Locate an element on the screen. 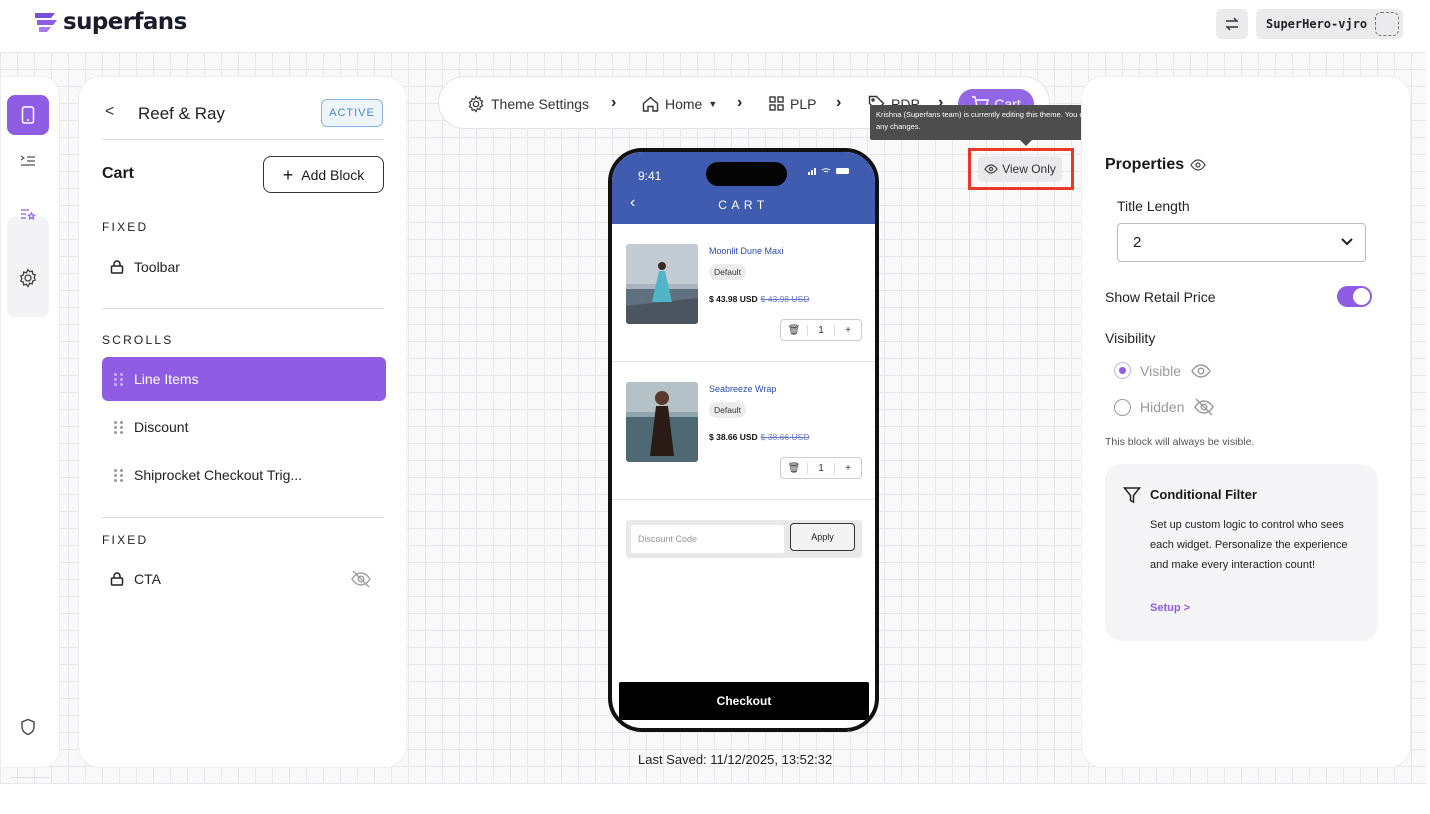 The height and width of the screenshot is (814, 1430). block-item-discount: Discount is located at coordinates (244, 427).